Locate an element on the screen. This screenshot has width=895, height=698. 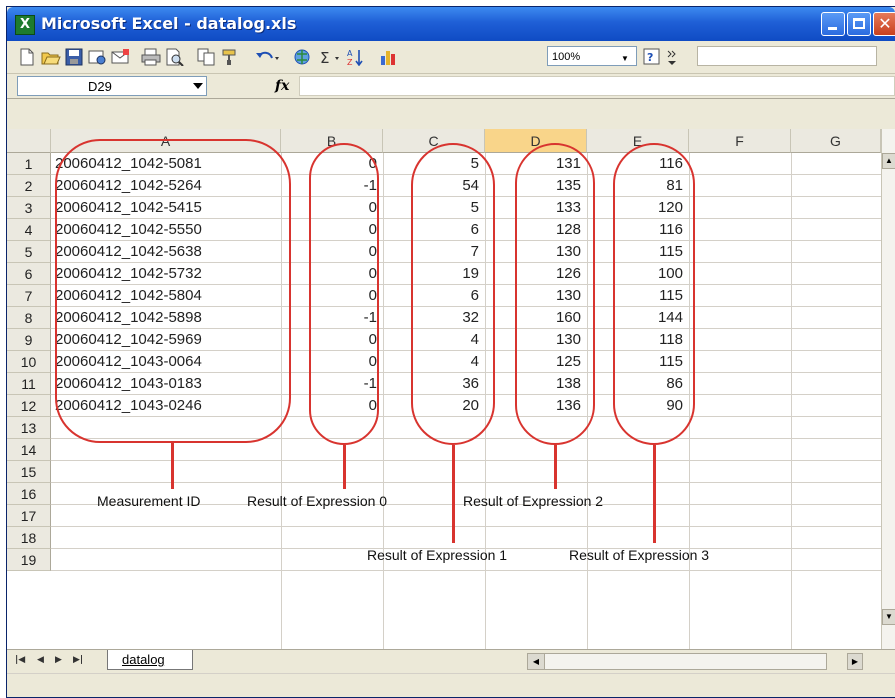
expression-3-pointer is located at coordinates (654, 494).